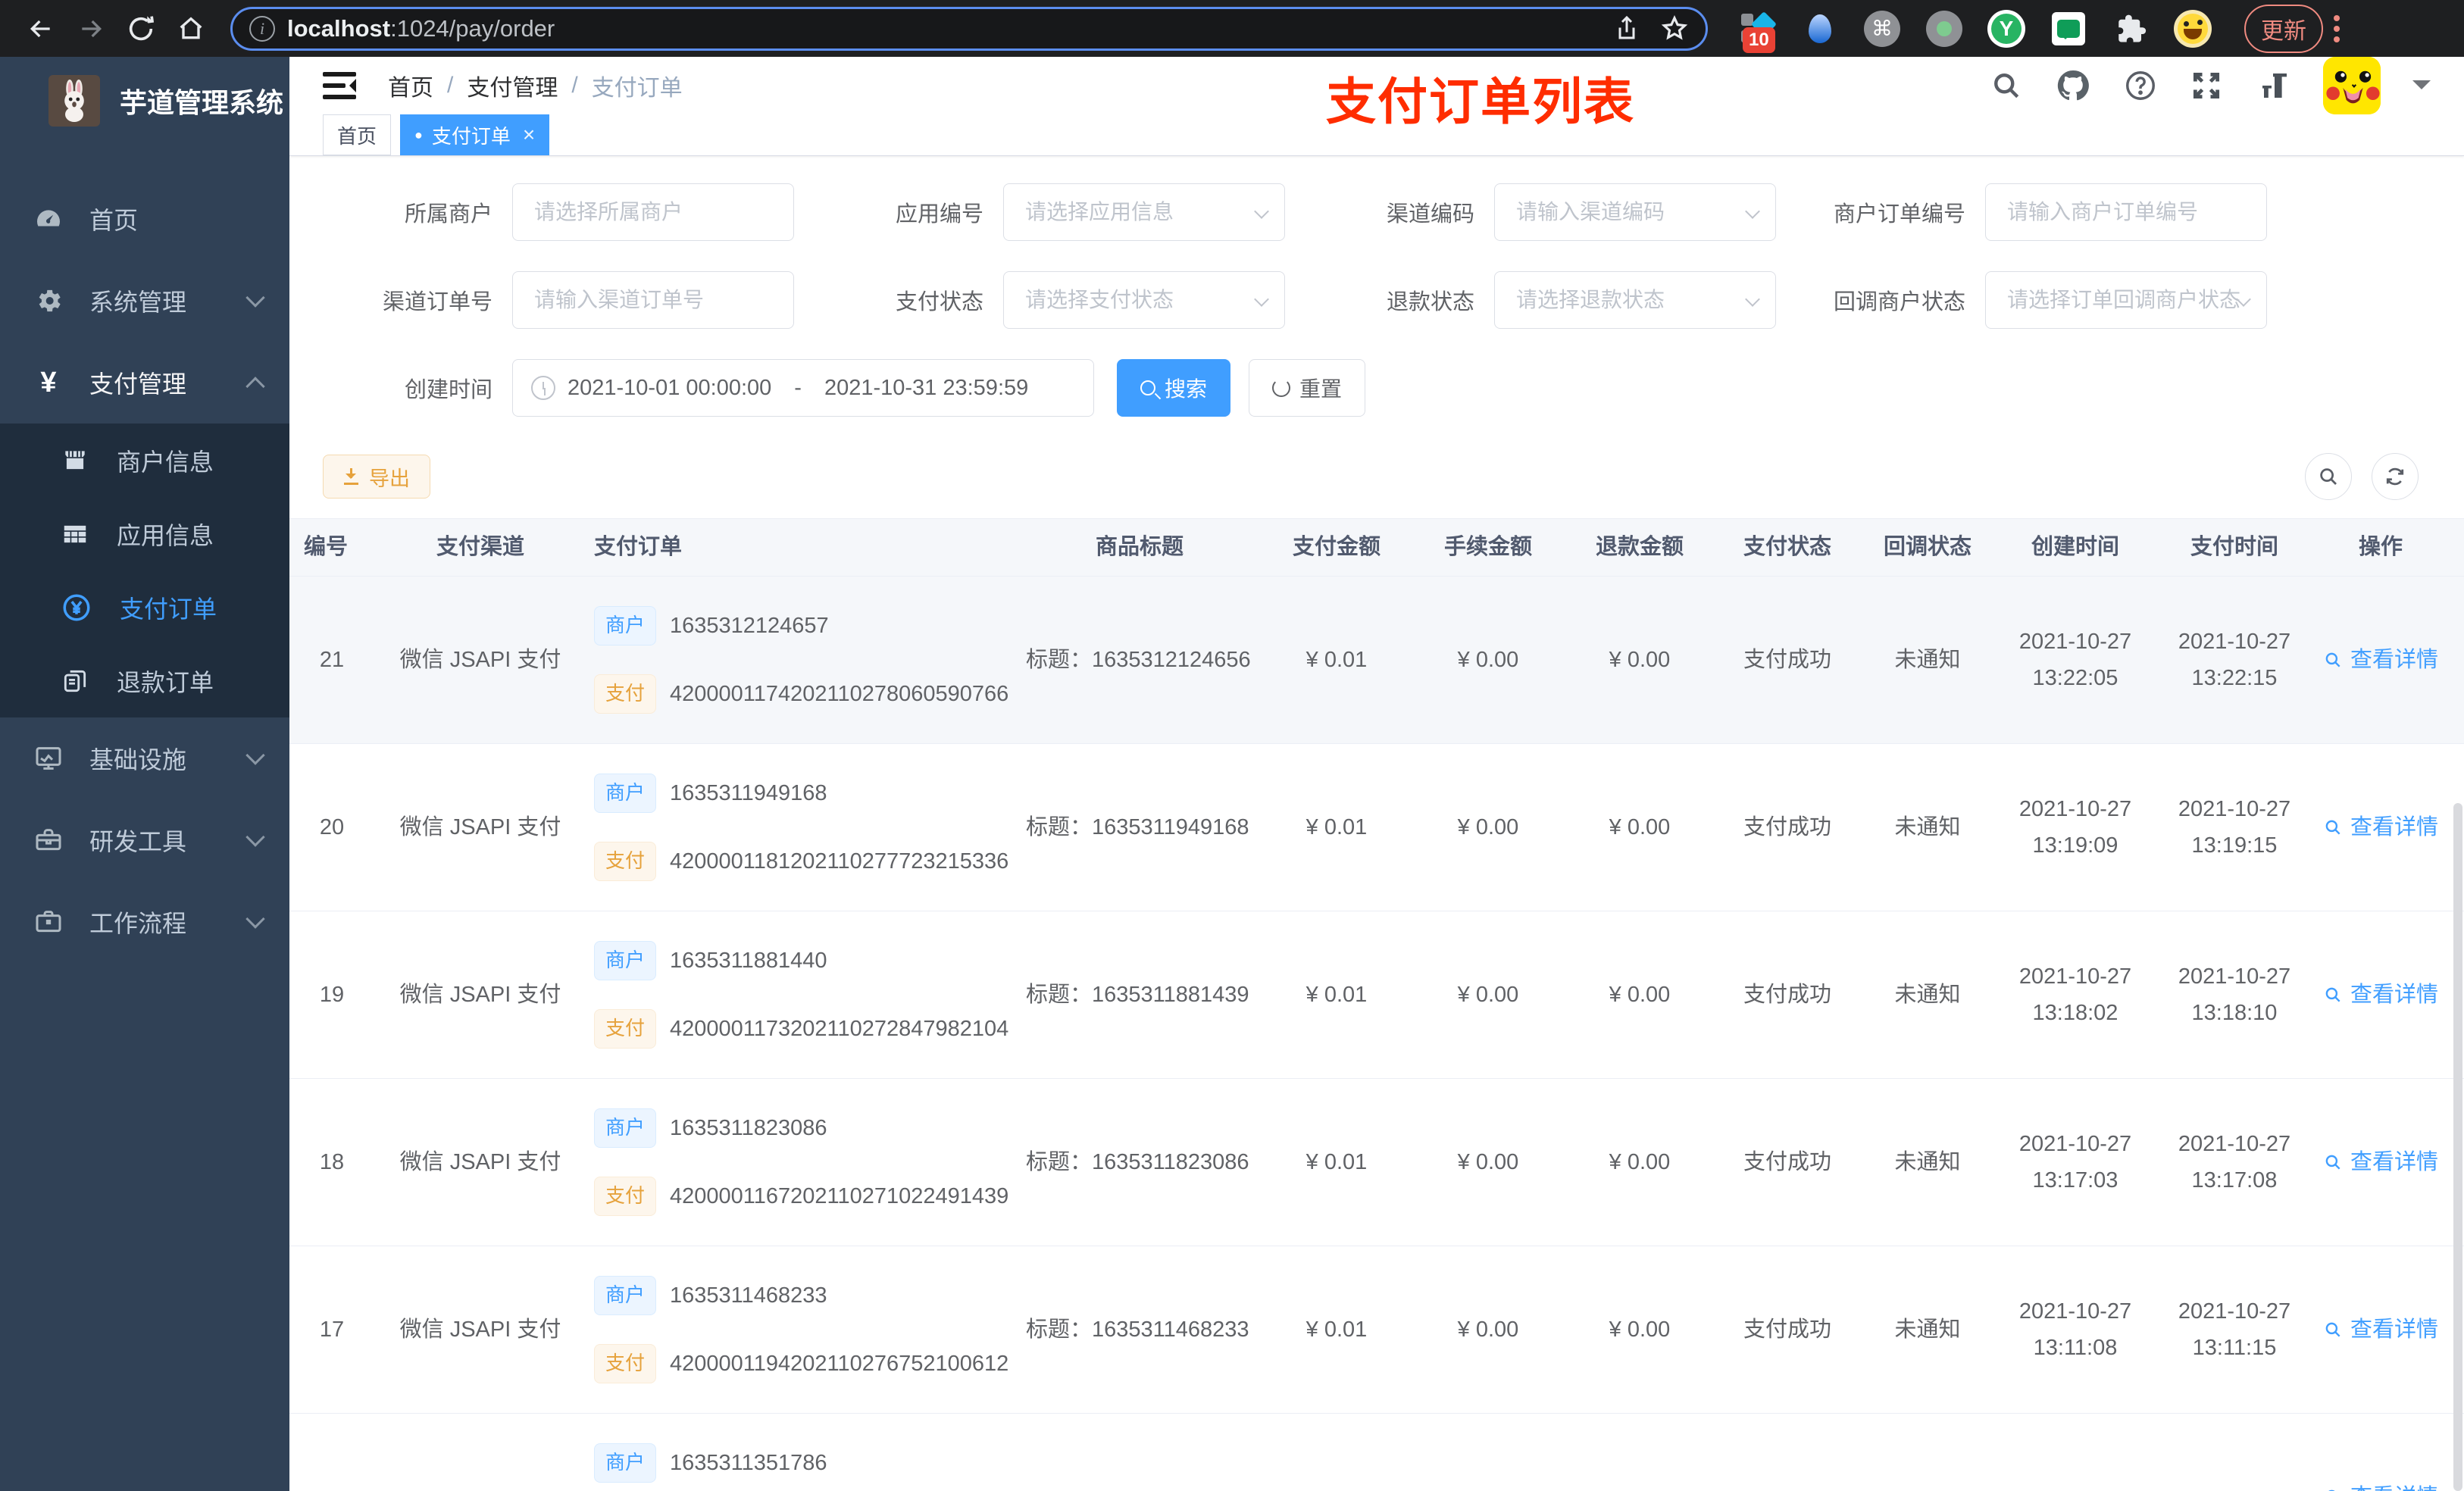  I want to click on breadcrumb-payment: 支付管理, so click(512, 85).